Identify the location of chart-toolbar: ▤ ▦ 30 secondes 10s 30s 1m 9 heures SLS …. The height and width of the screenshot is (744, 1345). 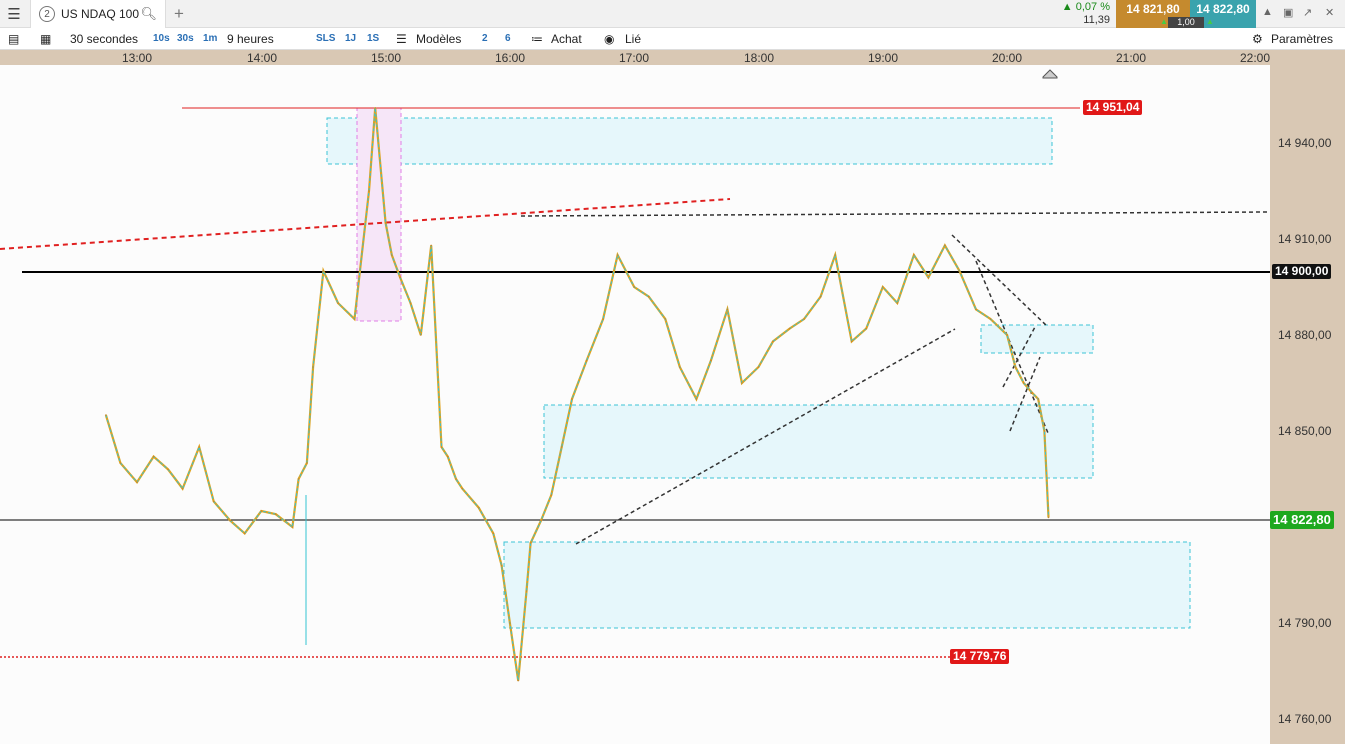
(672, 39).